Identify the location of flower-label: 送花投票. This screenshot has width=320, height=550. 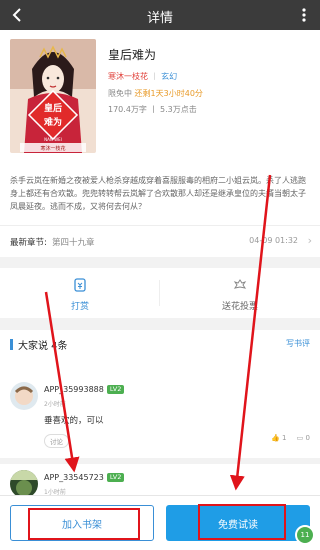
(239, 307).